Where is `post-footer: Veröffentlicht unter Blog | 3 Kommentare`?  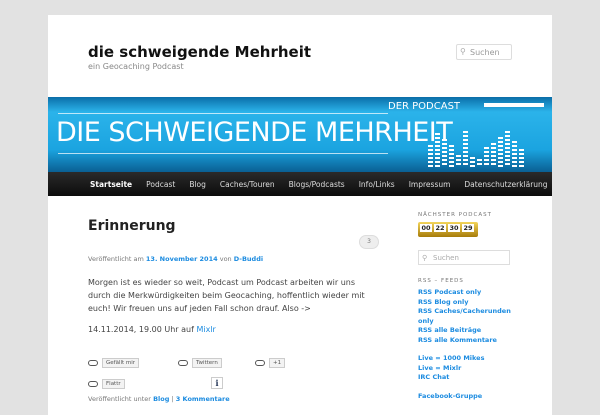
post-footer: Veröffentlicht unter Blog | 3 Kommentare is located at coordinates (159, 399).